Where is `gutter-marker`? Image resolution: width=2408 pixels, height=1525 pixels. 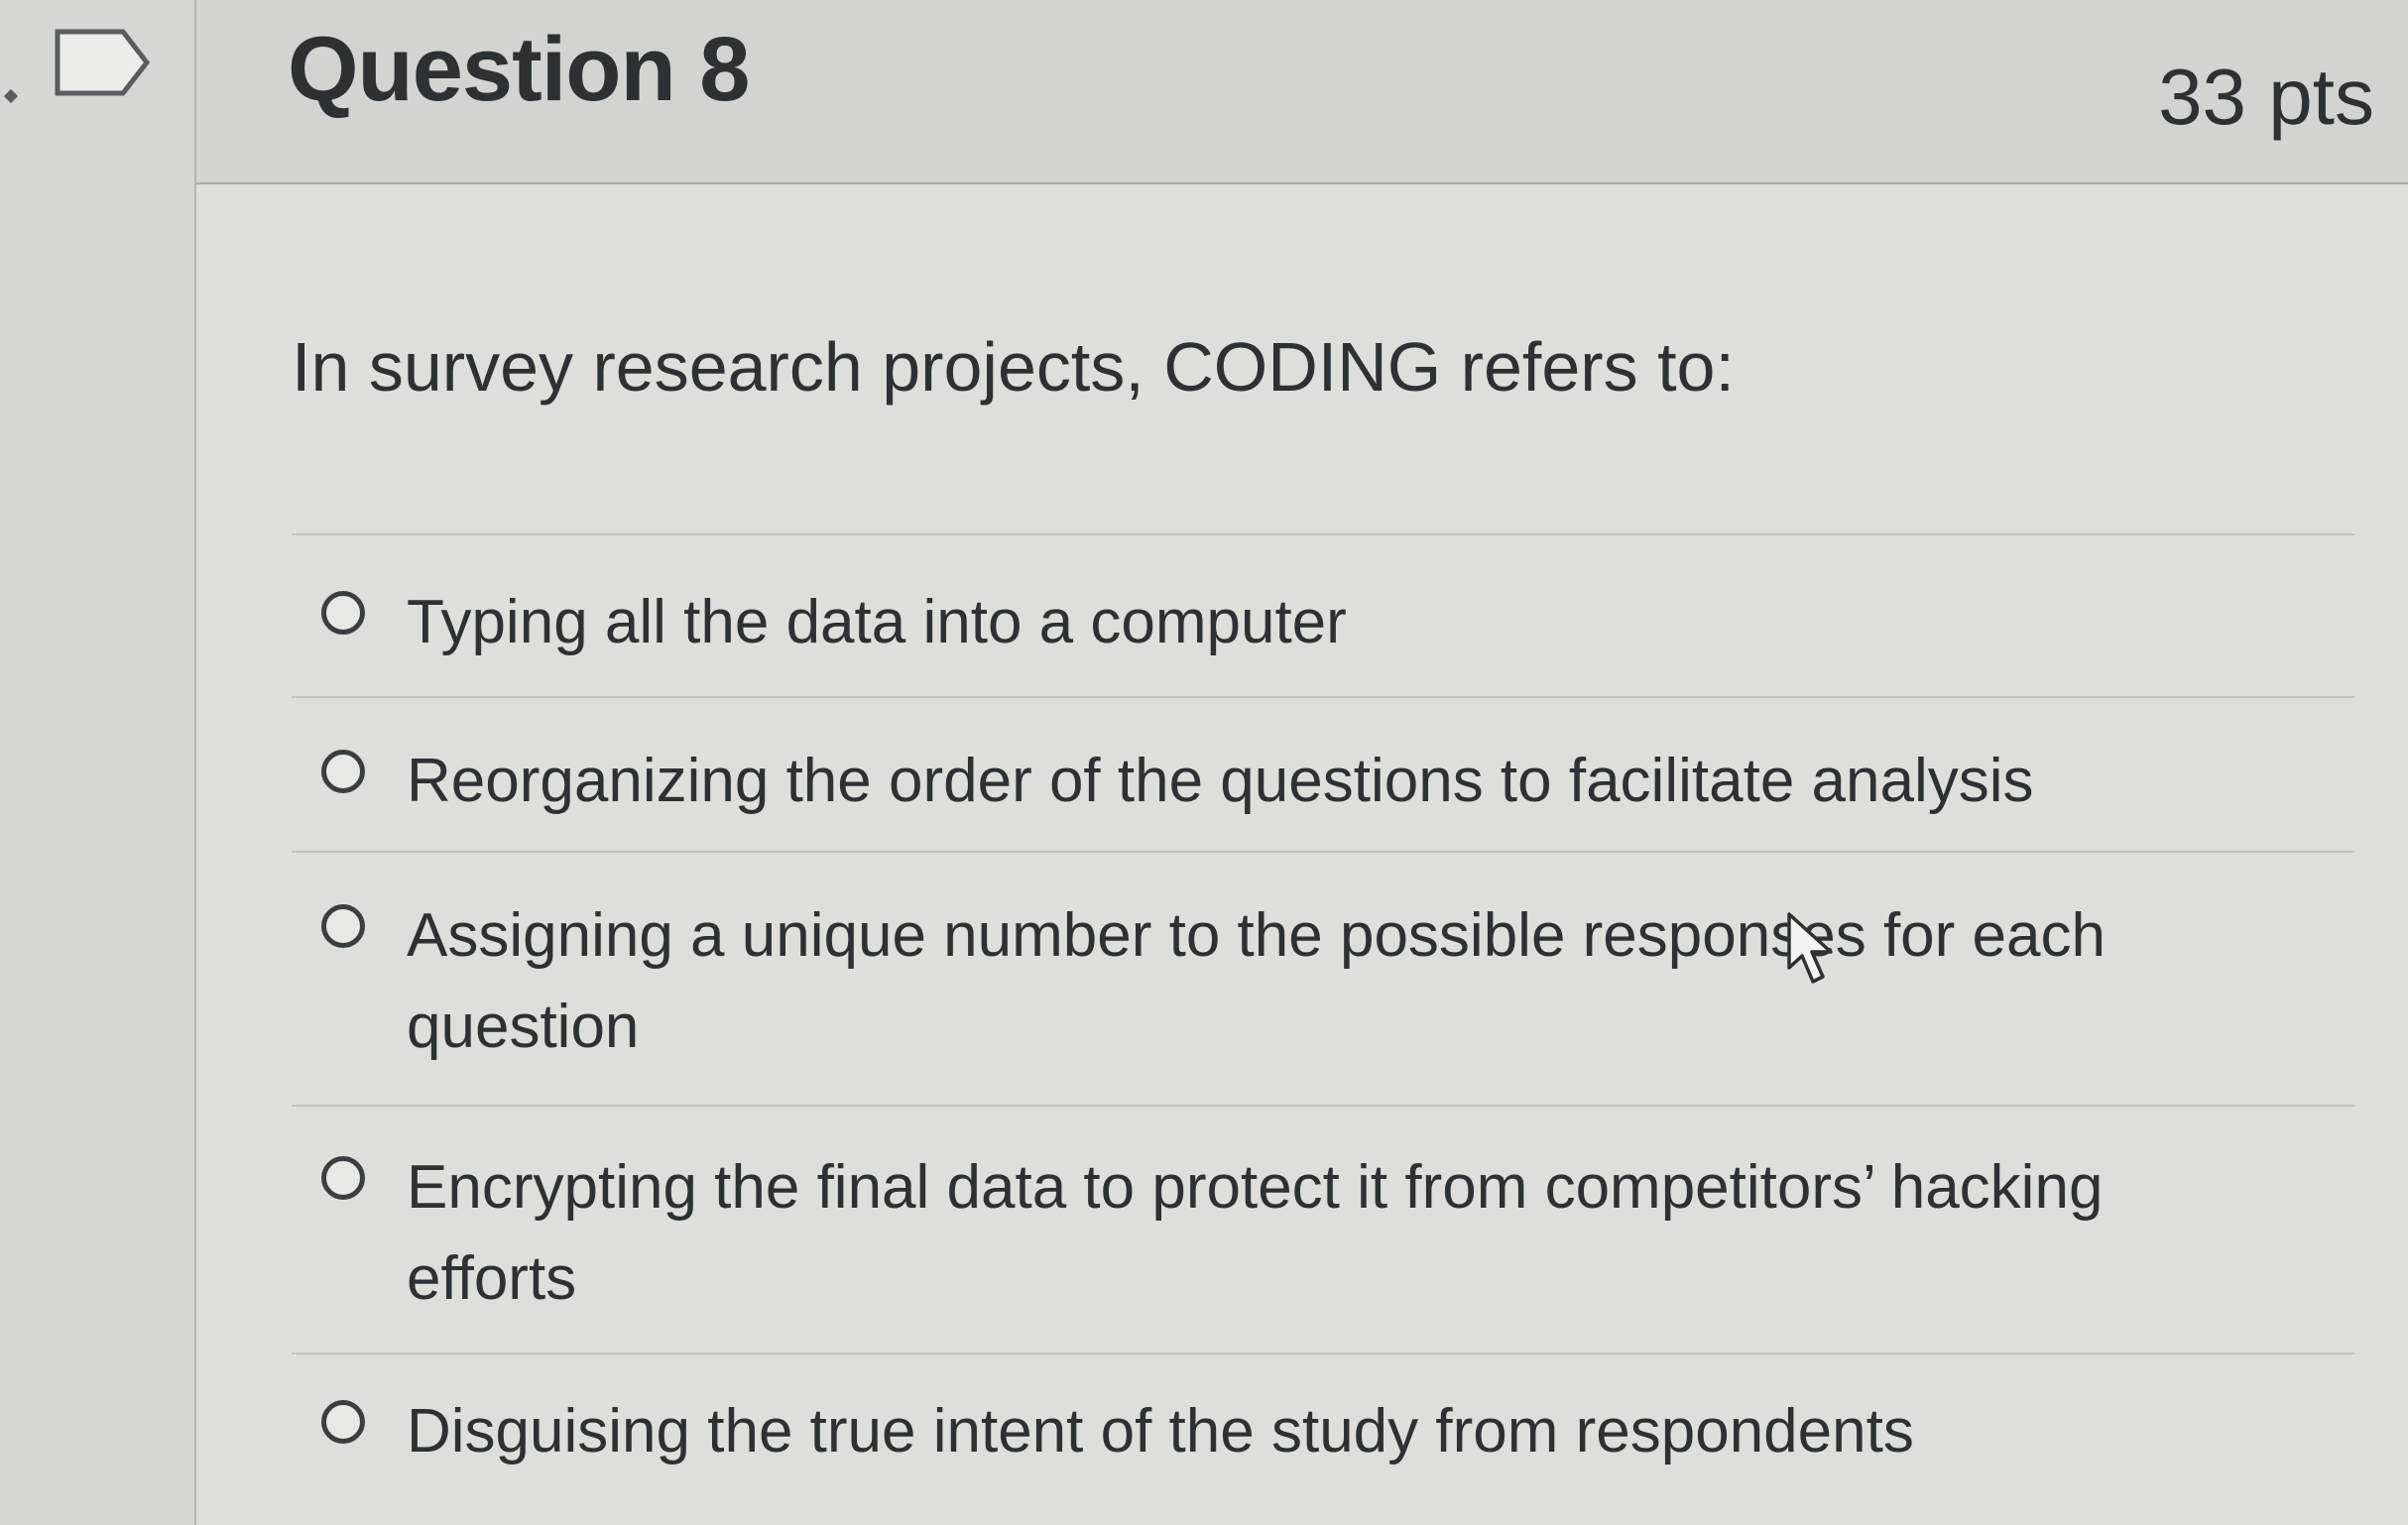
gutter-marker is located at coordinates (11, 96).